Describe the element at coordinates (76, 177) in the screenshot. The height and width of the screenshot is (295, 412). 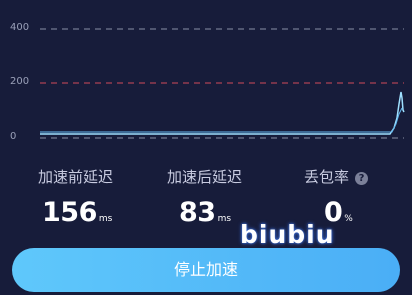
I see `stat-label-before: 加速前延迟` at that location.